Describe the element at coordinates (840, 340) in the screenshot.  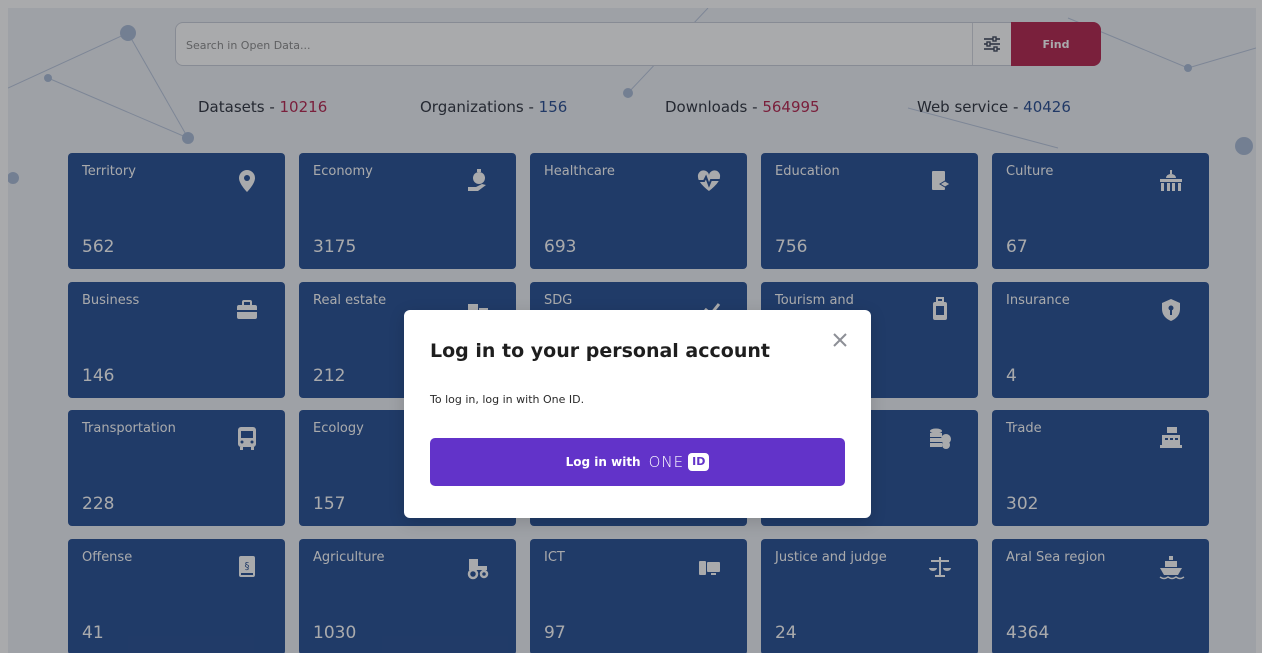
I see `close-icon` at that location.